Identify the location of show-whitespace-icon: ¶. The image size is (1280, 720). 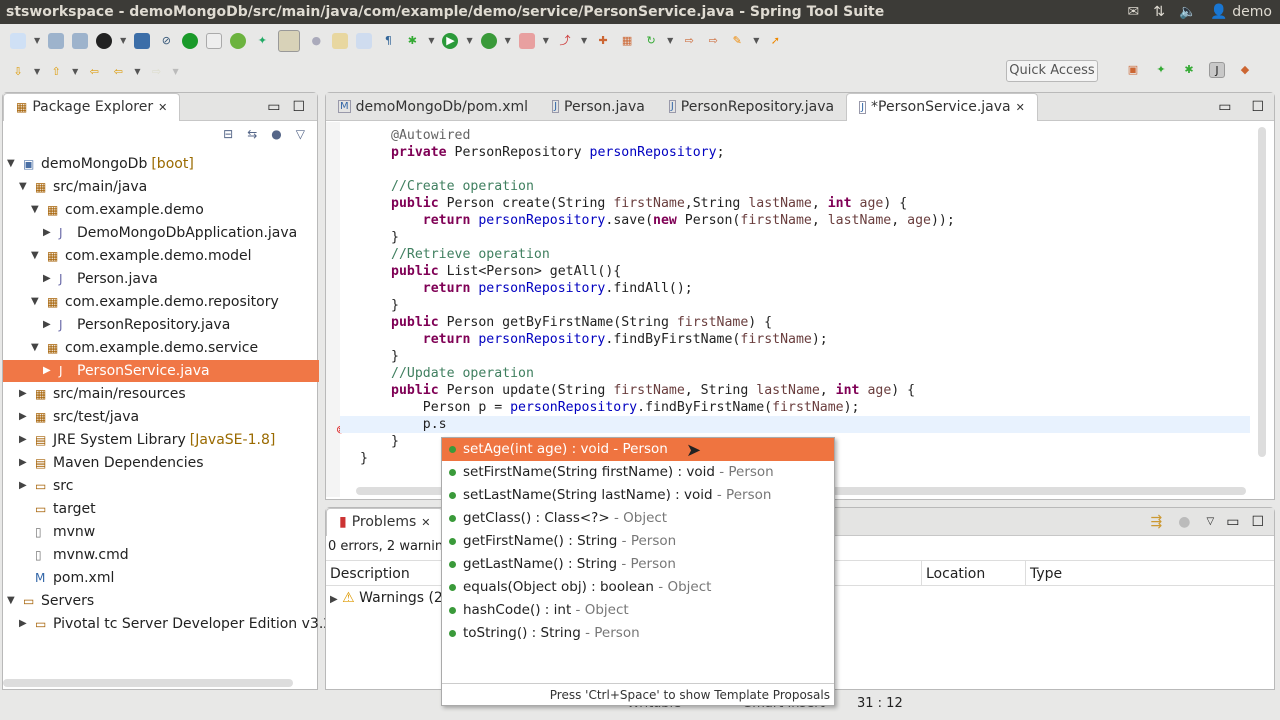
(388, 41).